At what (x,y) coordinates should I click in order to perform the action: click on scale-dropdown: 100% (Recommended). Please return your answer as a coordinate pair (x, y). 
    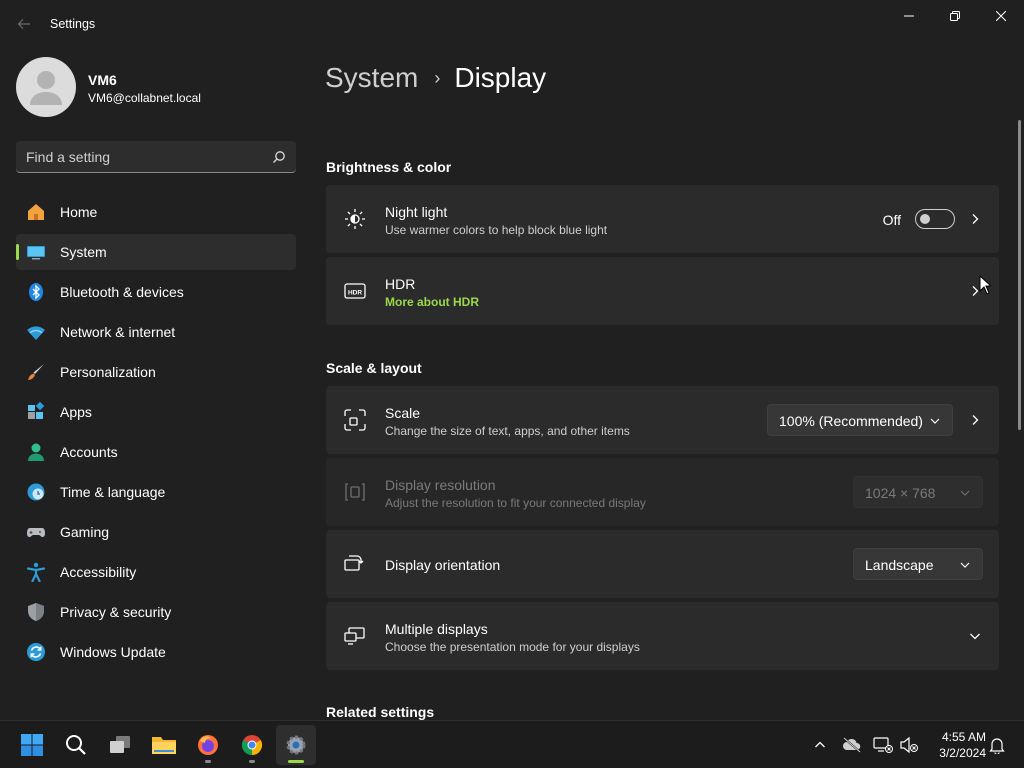
    Looking at the image, I should click on (860, 420).